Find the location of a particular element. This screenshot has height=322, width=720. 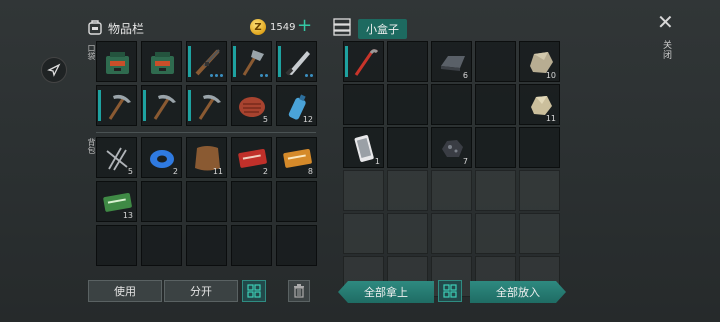

put-all-button: 全部放入 is located at coordinates (518, 292).